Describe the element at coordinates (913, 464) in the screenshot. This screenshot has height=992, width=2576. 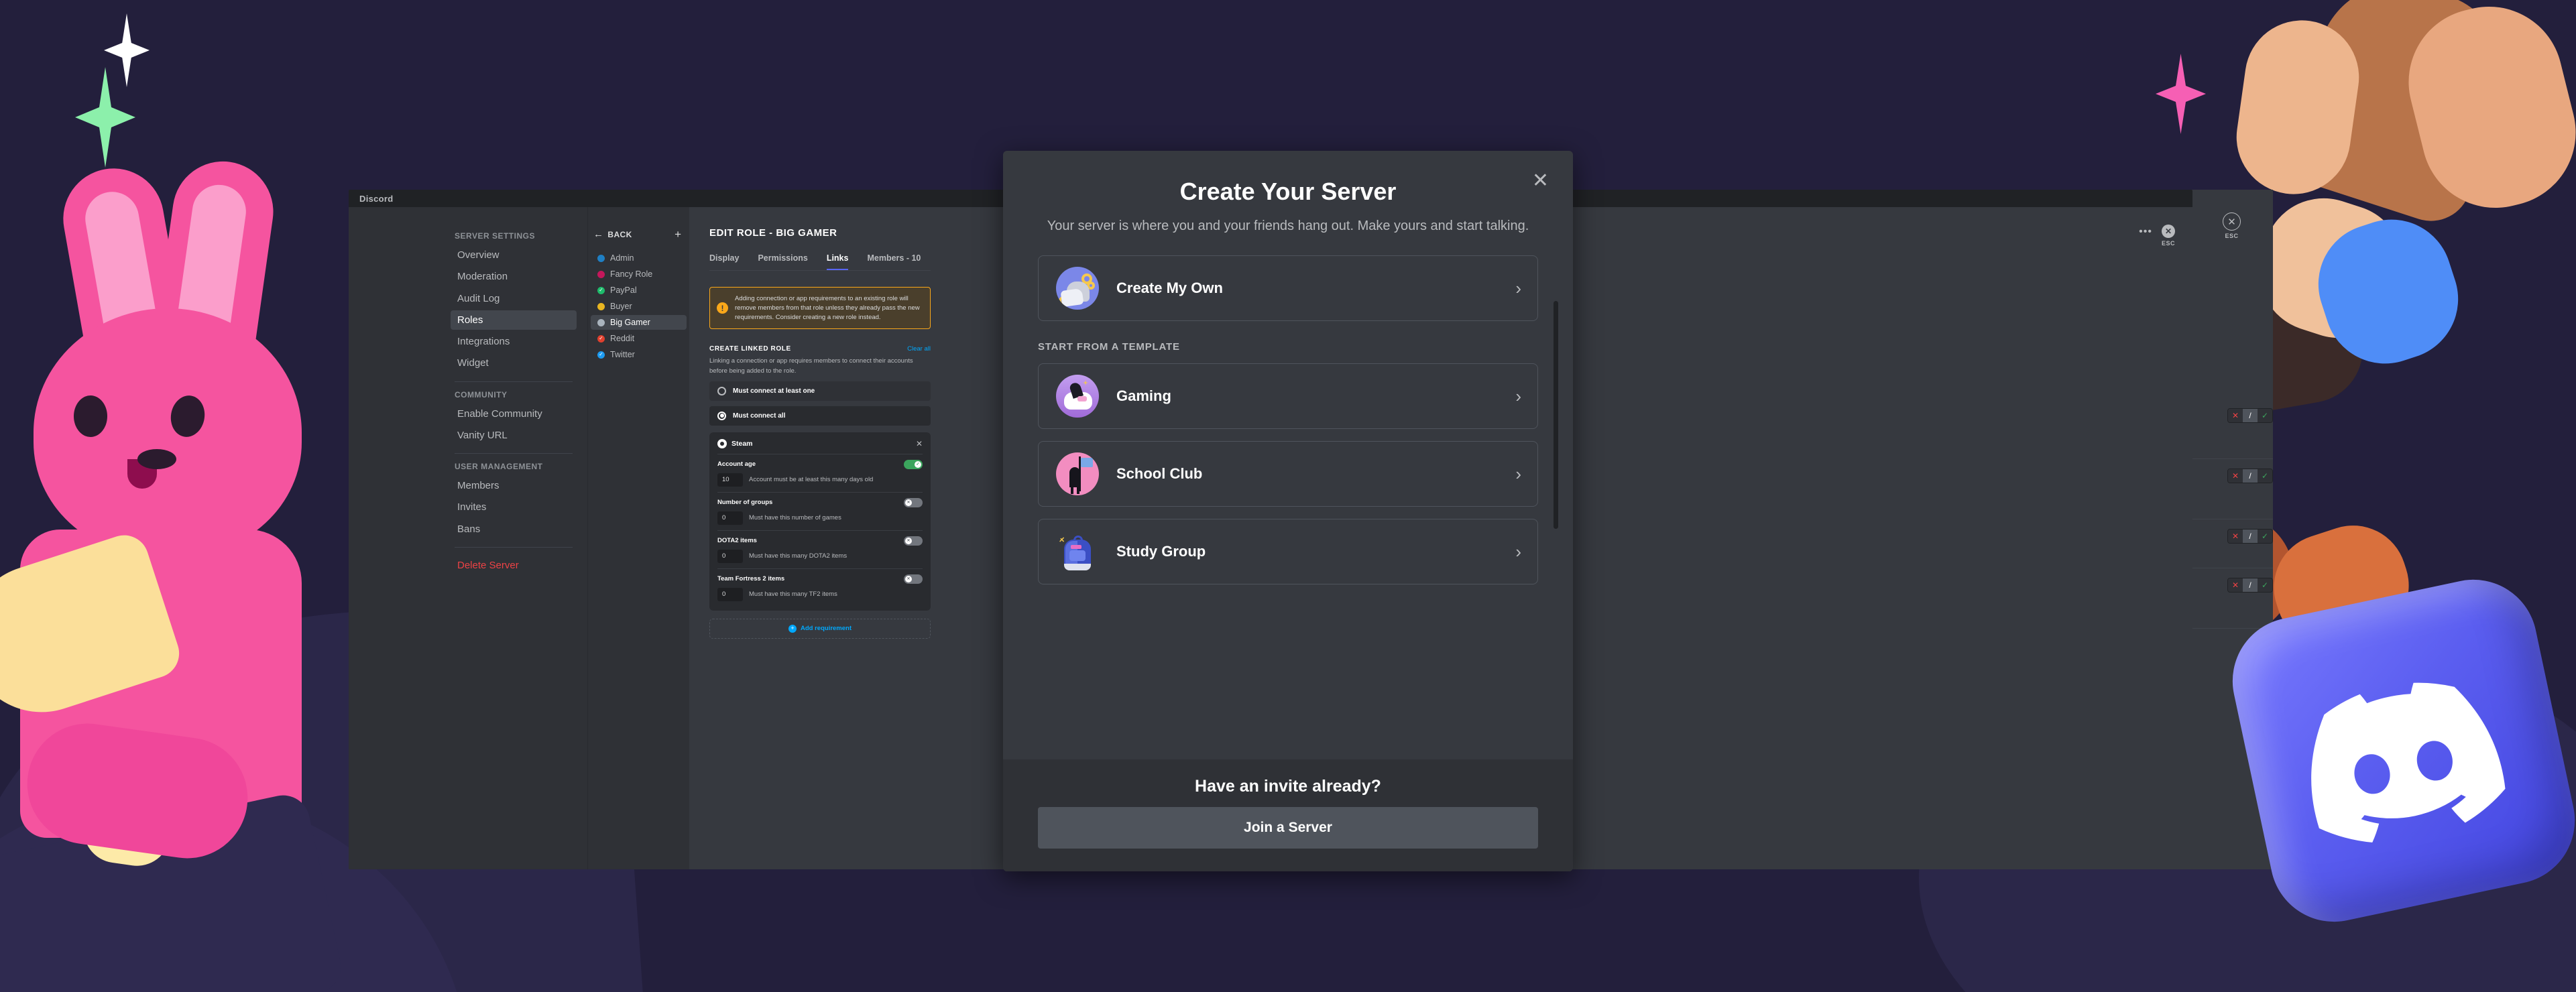
I see `requirement-toggle: ✓` at that location.